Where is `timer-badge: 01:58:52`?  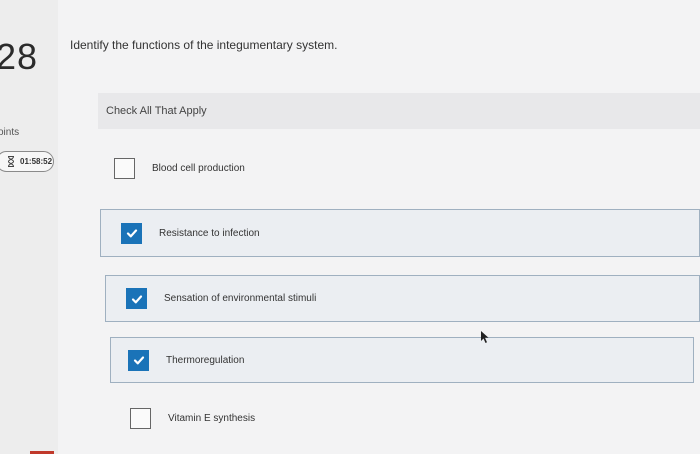
timer-badge: 01:58:52 is located at coordinates (27, 161).